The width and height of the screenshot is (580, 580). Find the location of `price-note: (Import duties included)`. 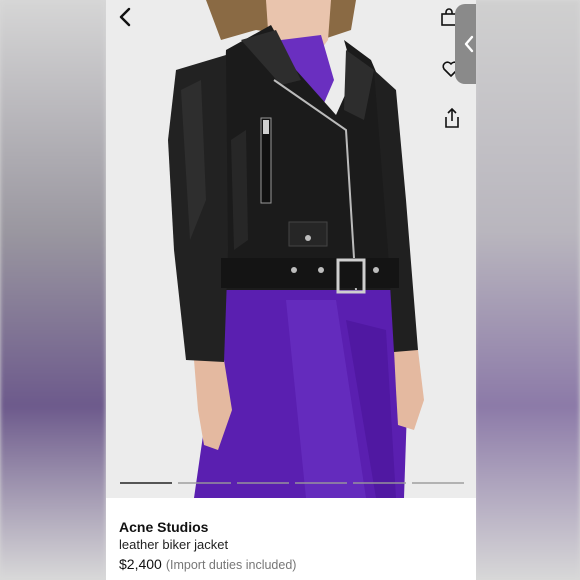

price-note: (Import duties included) is located at coordinates (231, 565).